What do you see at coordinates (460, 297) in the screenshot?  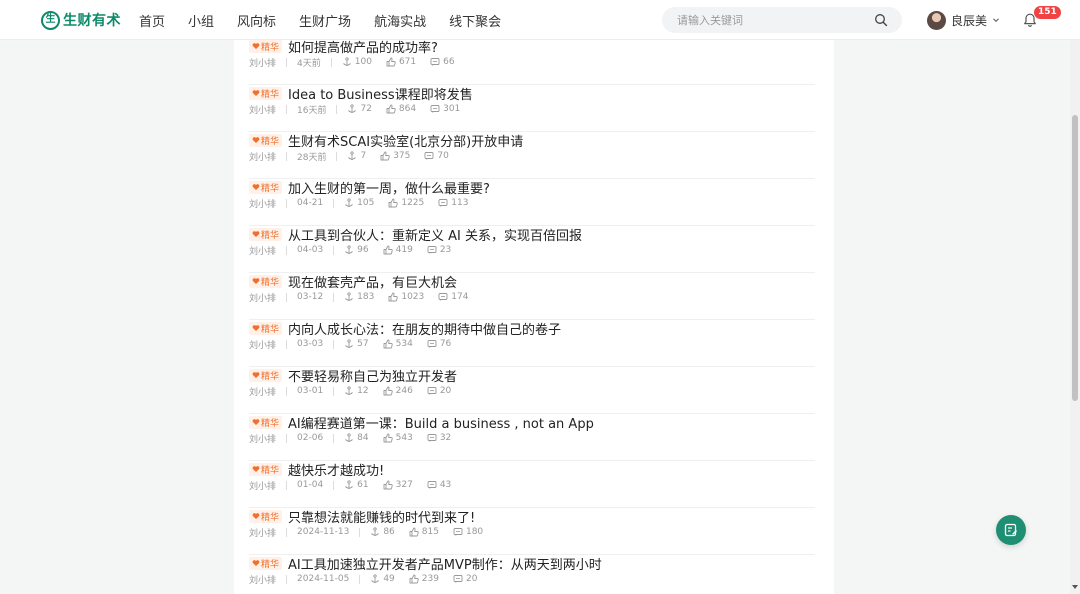 I see `comment-count-value: 174` at bounding box center [460, 297].